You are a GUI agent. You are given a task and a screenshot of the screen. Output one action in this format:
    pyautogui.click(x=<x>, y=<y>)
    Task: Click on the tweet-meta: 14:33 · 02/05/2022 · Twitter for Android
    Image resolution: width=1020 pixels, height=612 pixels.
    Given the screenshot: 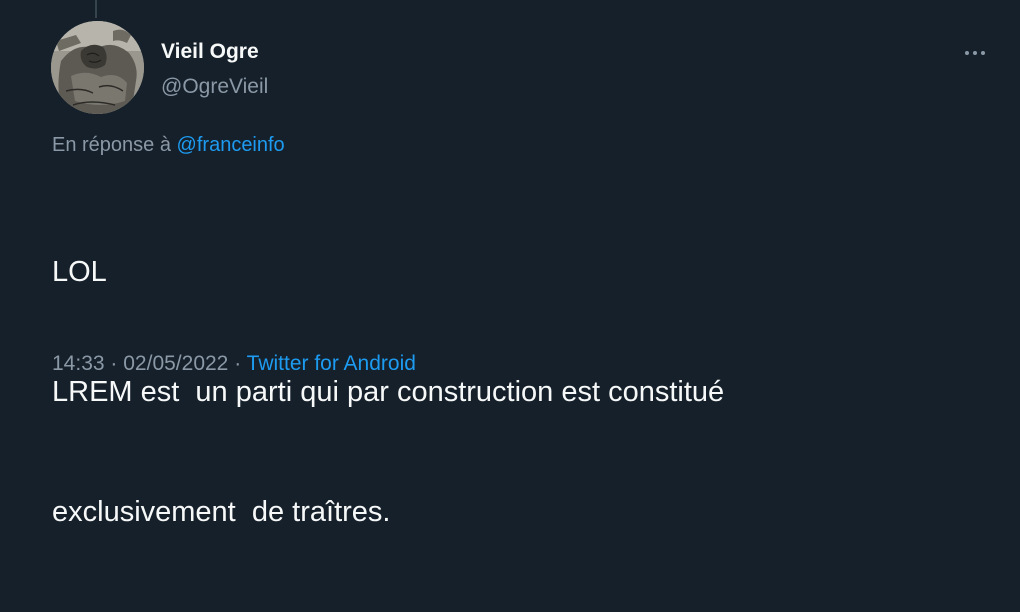 What is the action you would take?
    pyautogui.click(x=234, y=364)
    